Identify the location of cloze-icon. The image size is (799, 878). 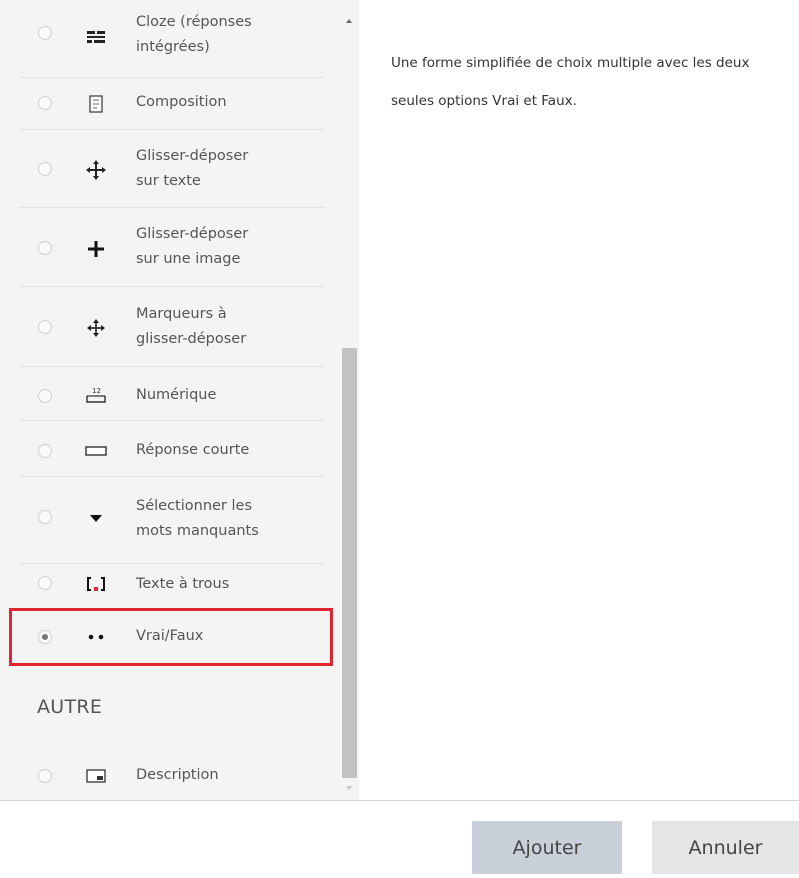
(96, 38).